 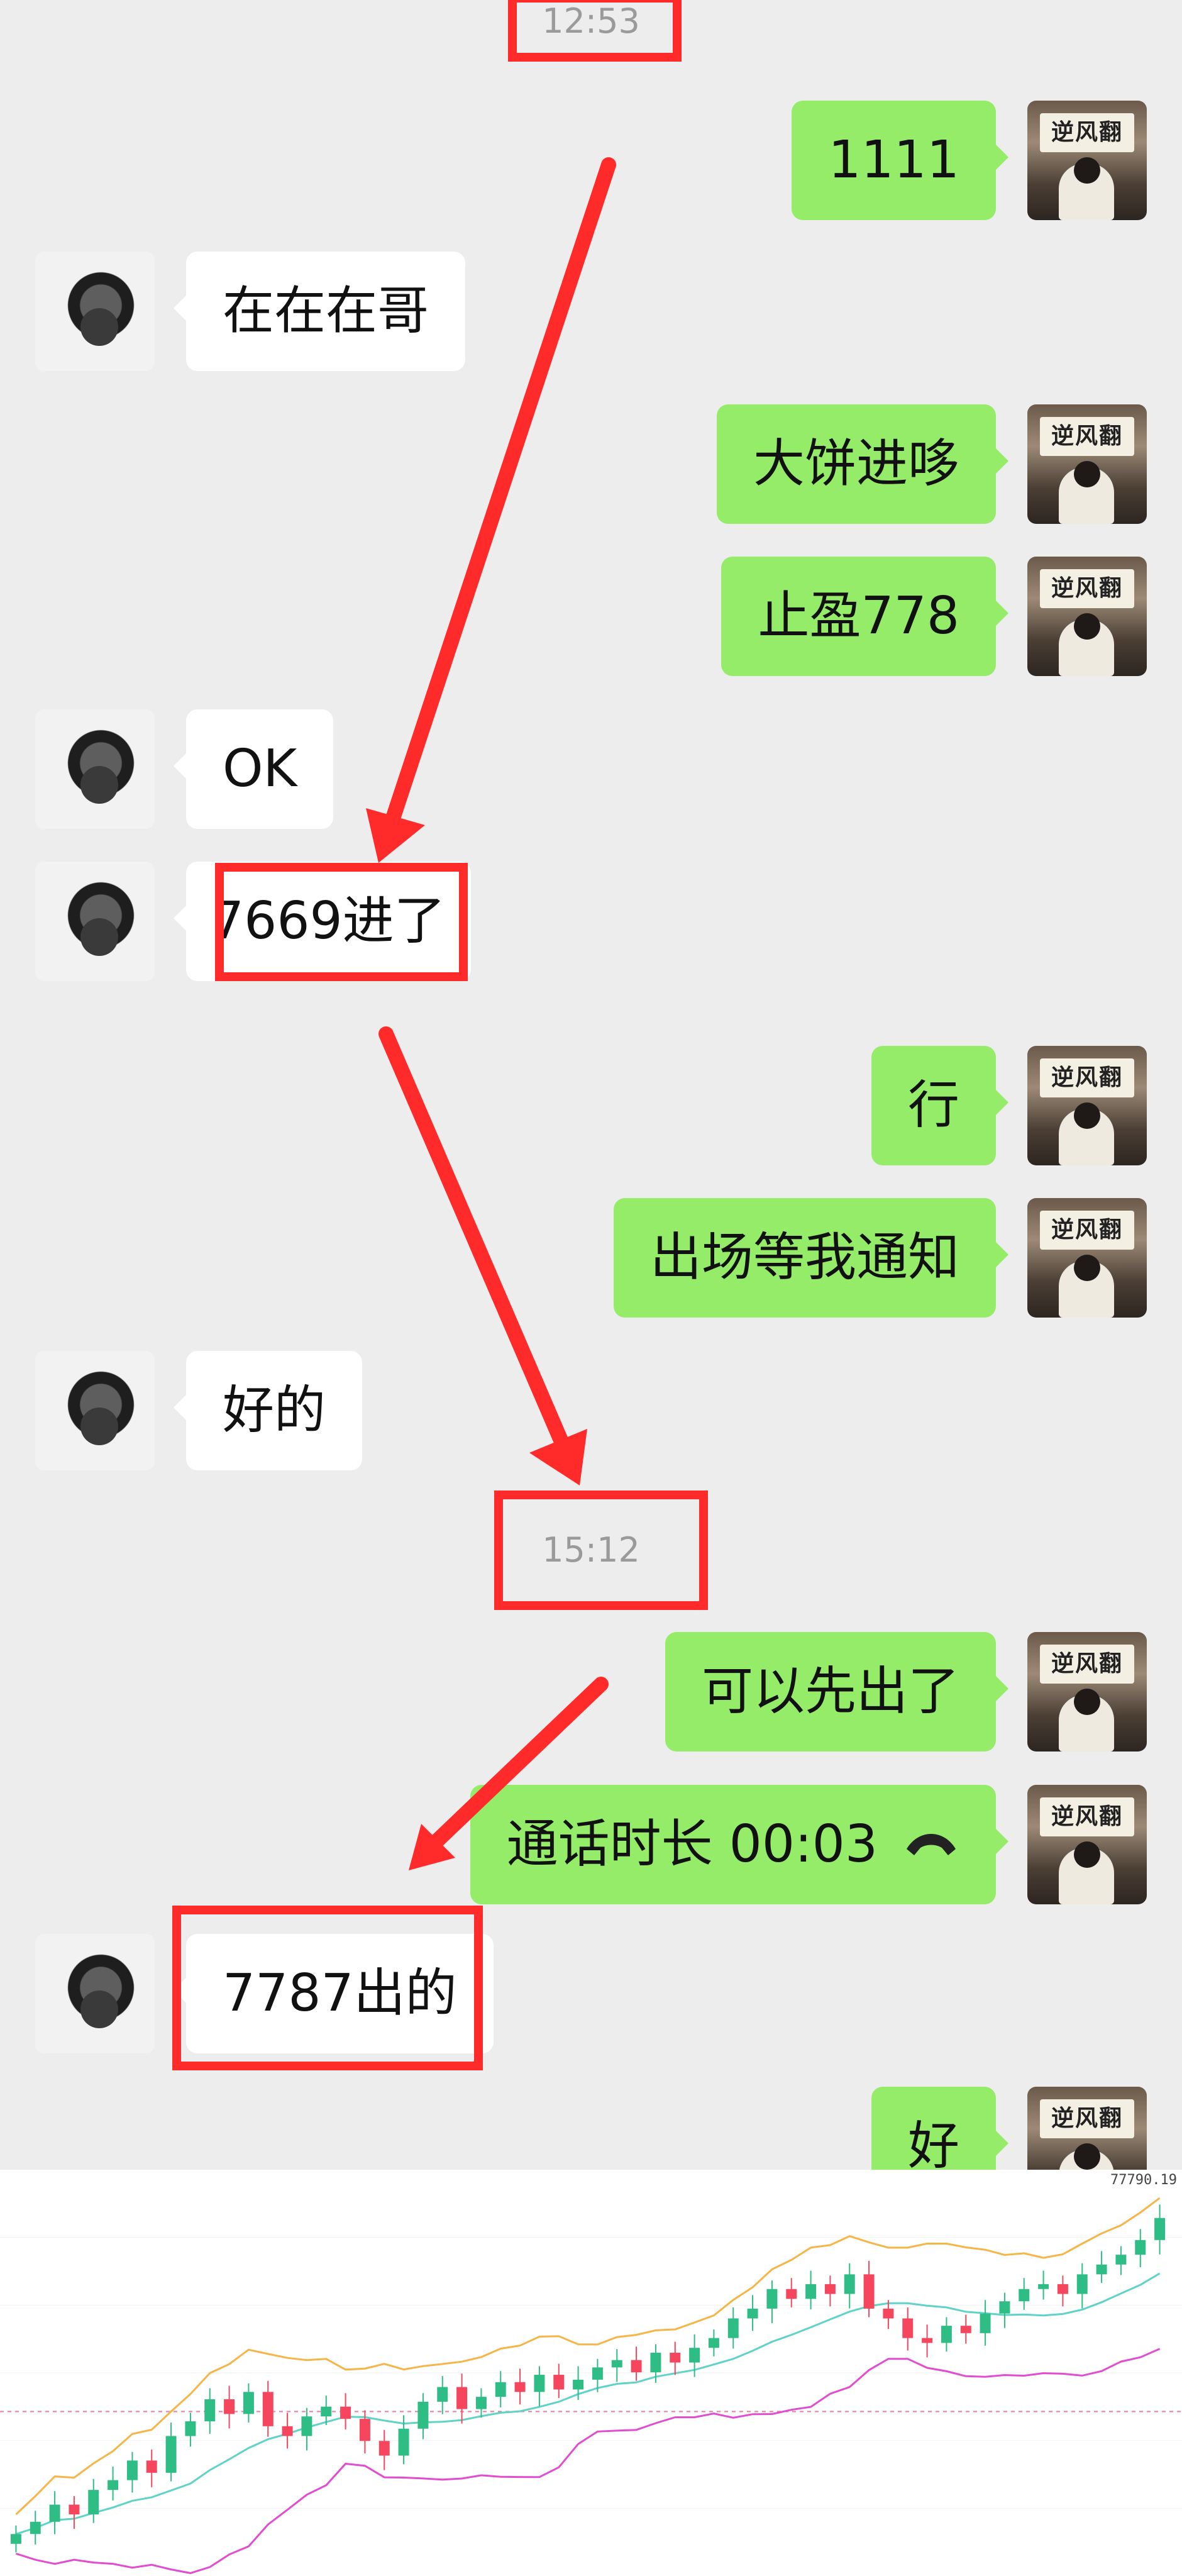 What do you see at coordinates (491, 1013) in the screenshot?
I see `annotation-arrows` at bounding box center [491, 1013].